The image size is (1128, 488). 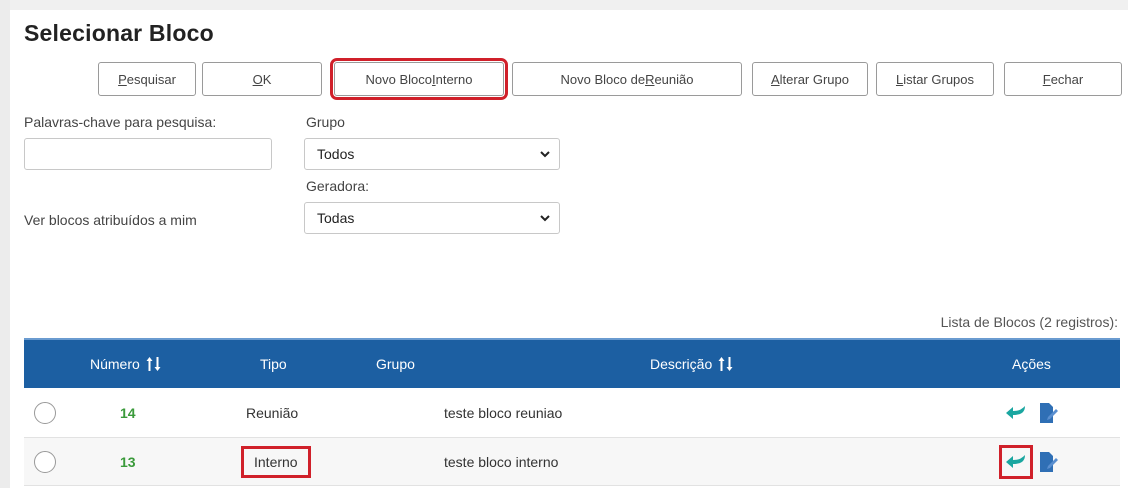 I want to click on generator-select-value: Todas, so click(x=336, y=218).